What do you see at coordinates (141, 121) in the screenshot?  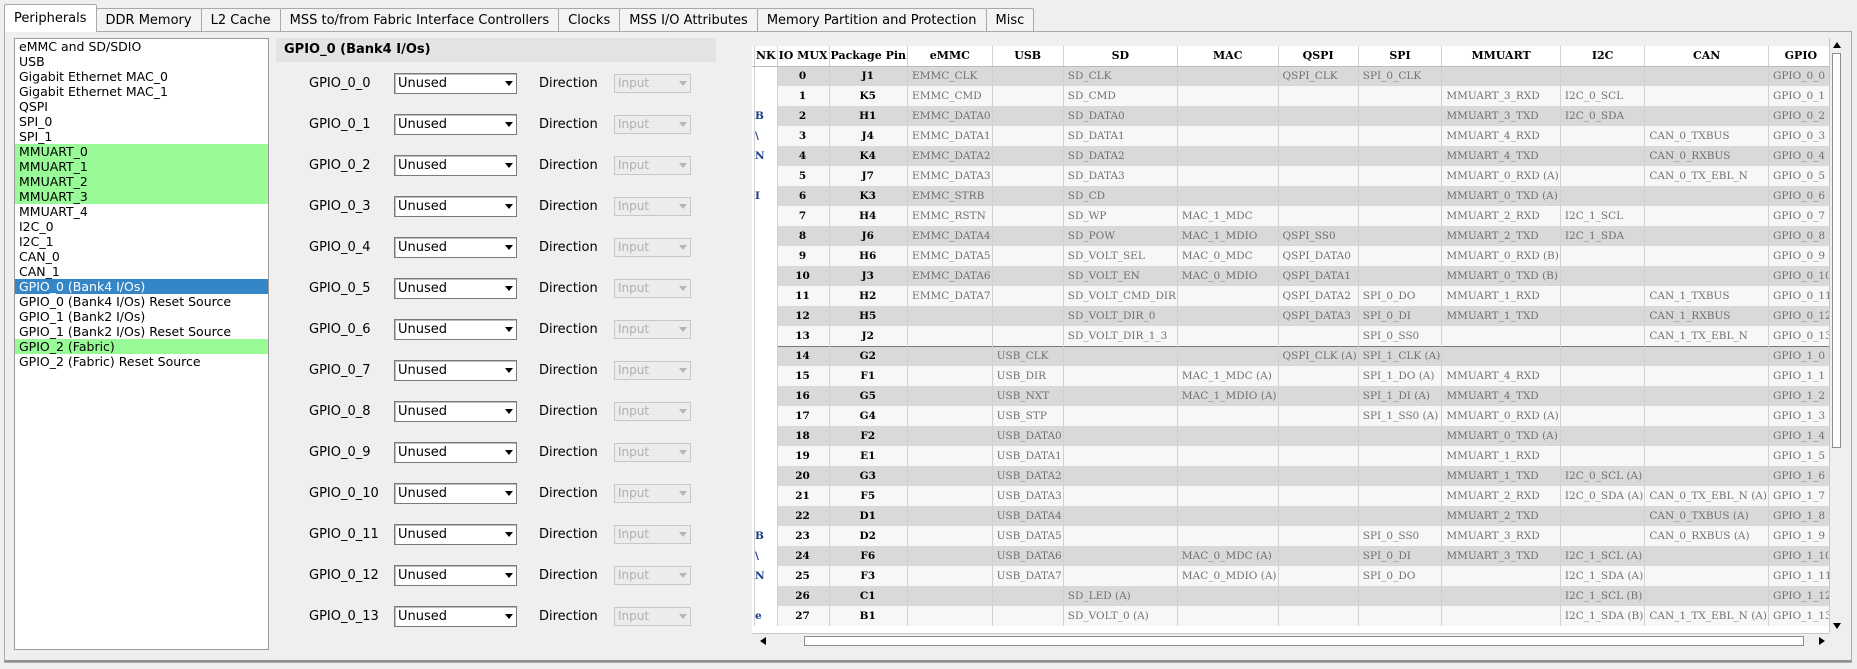 I see `peripheral-list-item: SPI_0` at bounding box center [141, 121].